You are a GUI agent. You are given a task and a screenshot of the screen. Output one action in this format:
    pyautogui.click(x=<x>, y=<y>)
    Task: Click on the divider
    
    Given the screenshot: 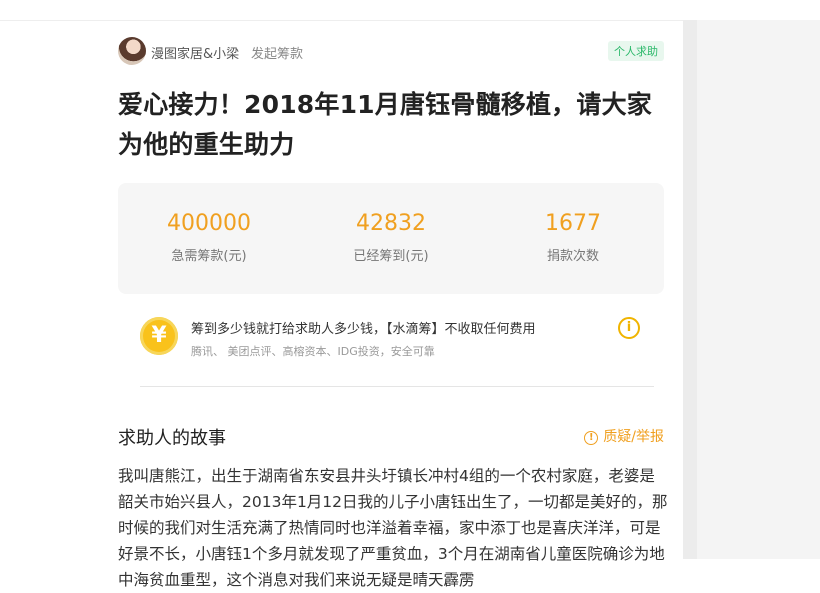 What is the action you would take?
    pyautogui.click(x=397, y=386)
    